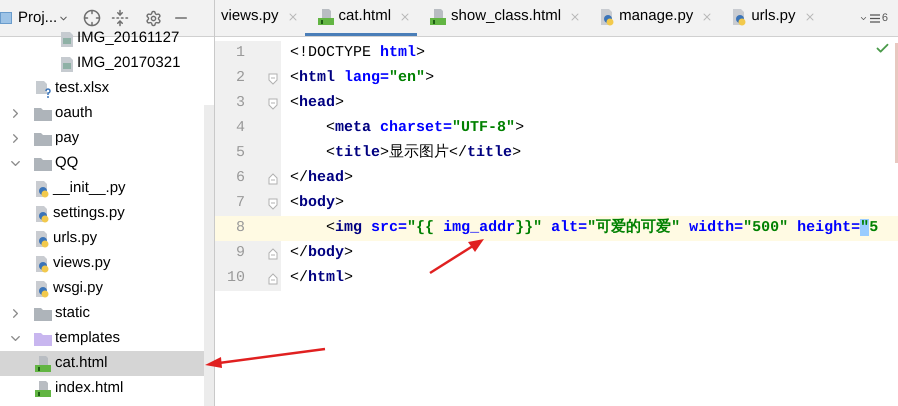 Image resolution: width=898 pixels, height=406 pixels. What do you see at coordinates (235, 278) in the screenshot?
I see `line-number: 10` at bounding box center [235, 278].